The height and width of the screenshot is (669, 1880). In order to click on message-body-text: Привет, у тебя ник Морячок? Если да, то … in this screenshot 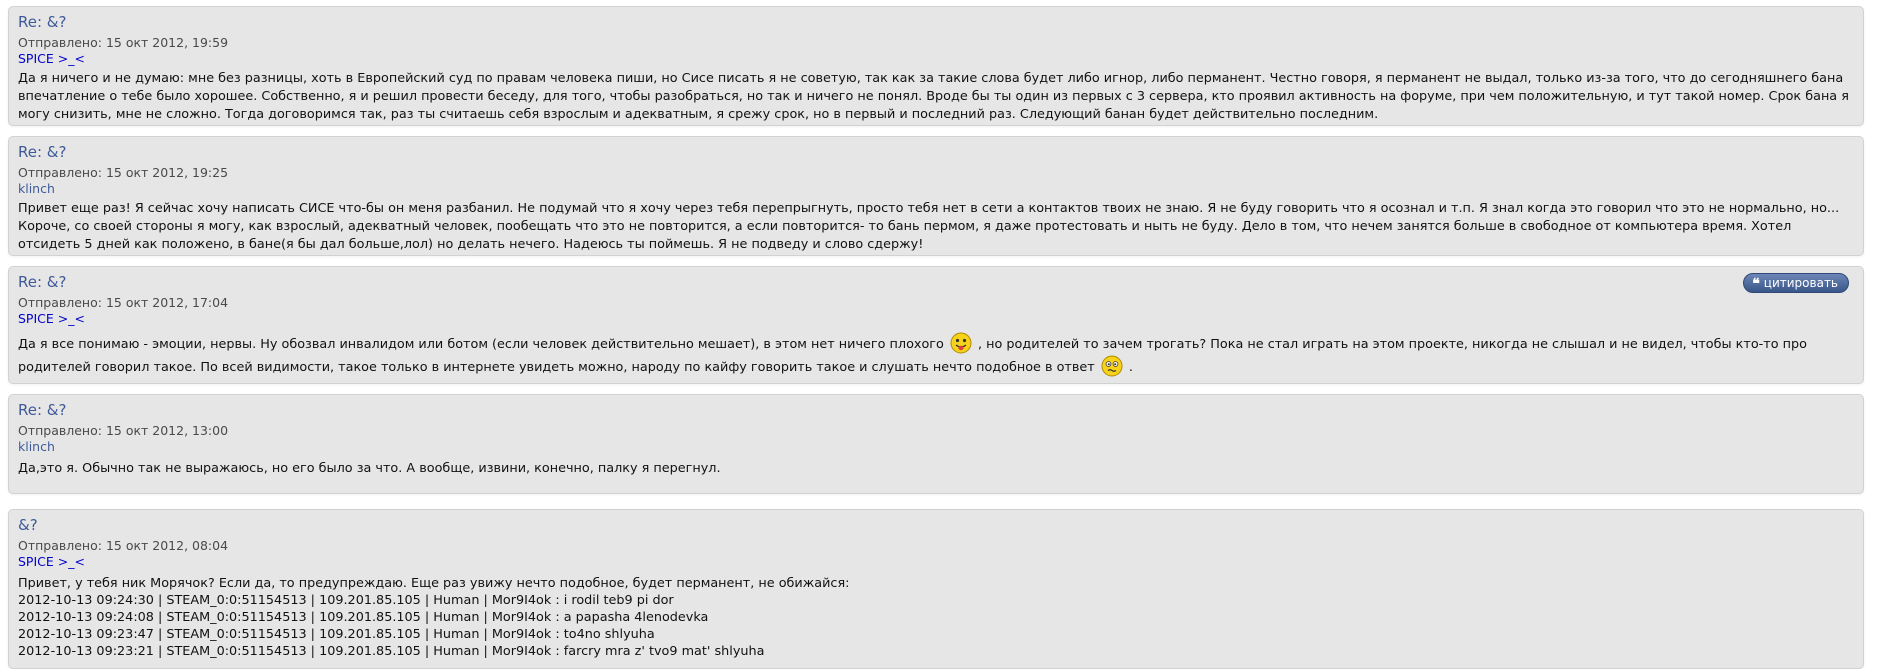, I will do `click(434, 583)`.